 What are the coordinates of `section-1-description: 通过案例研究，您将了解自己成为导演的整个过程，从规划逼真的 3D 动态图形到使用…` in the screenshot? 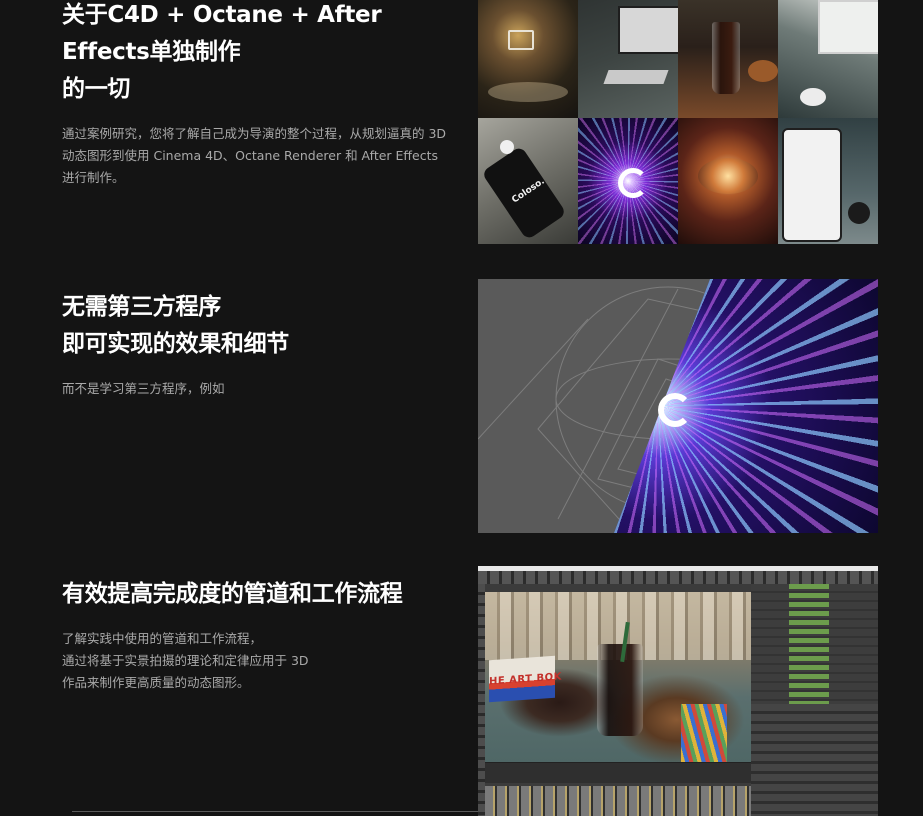 It's located at (267, 156).